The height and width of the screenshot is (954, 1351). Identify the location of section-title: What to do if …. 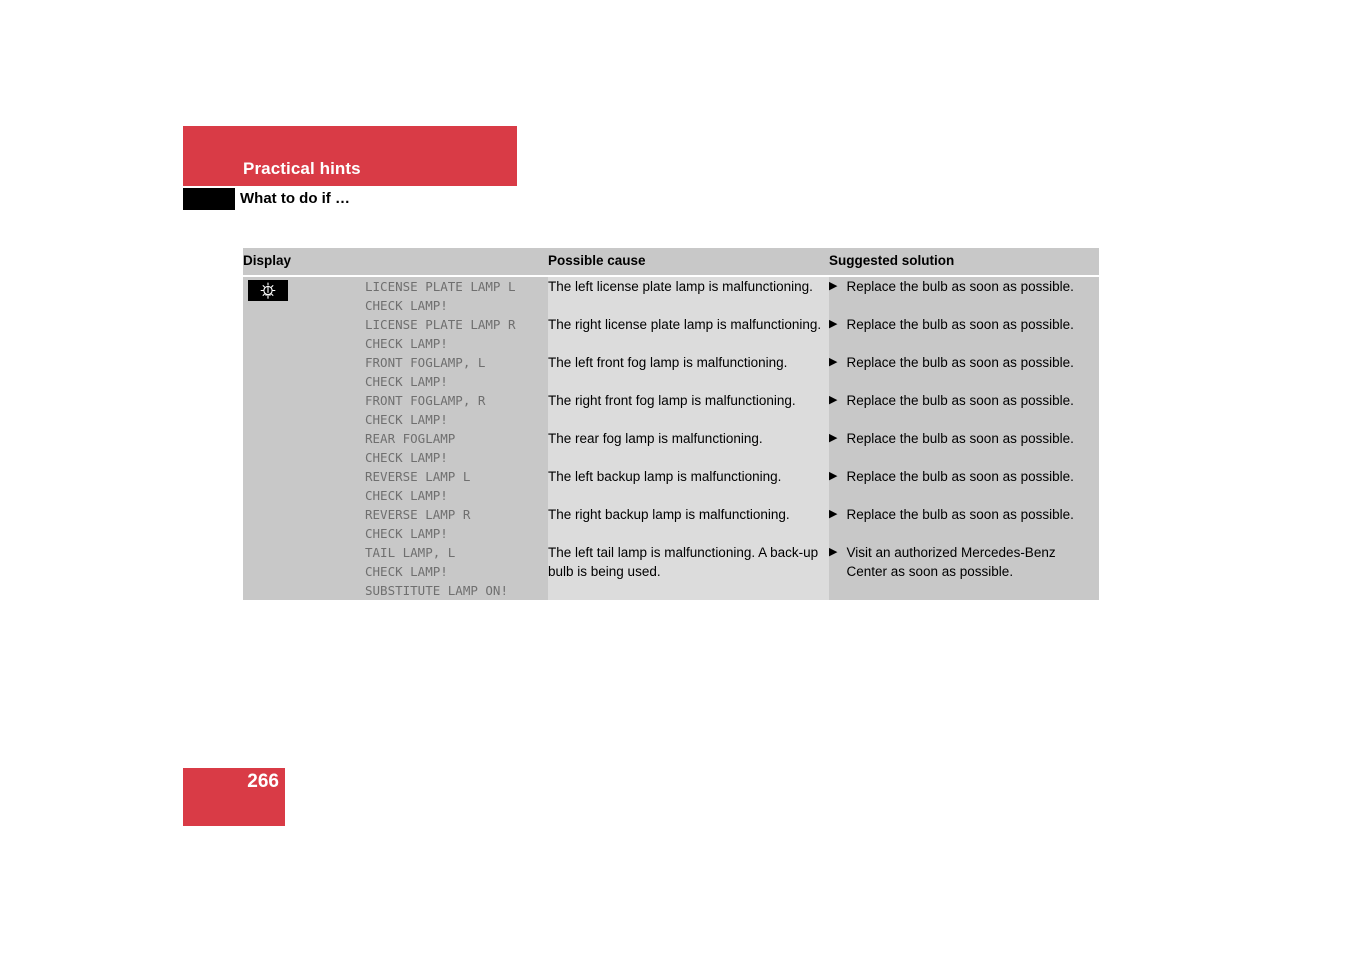
(295, 198).